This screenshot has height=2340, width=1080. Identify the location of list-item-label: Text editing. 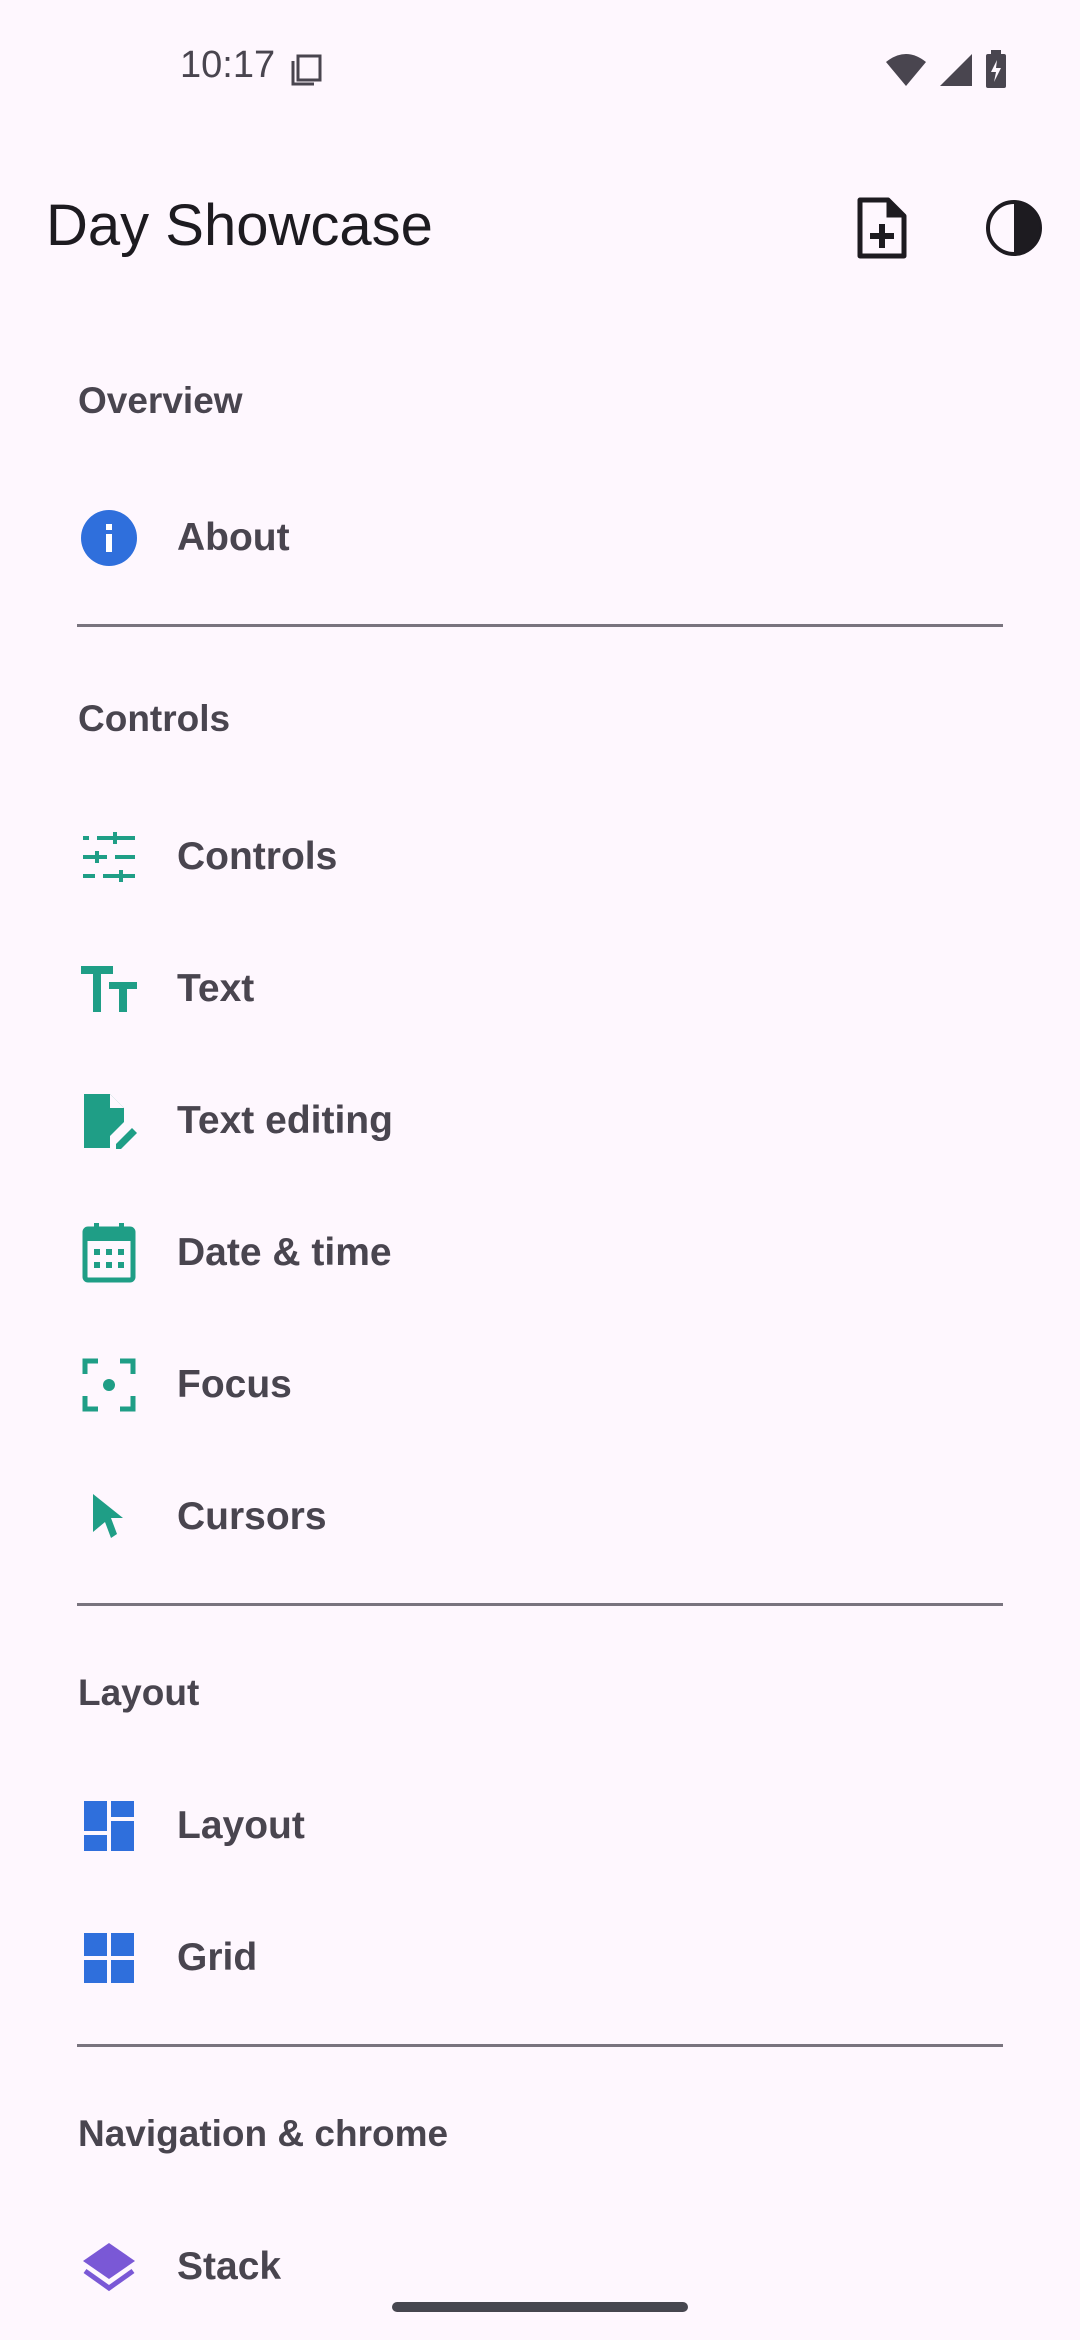
(285, 1120).